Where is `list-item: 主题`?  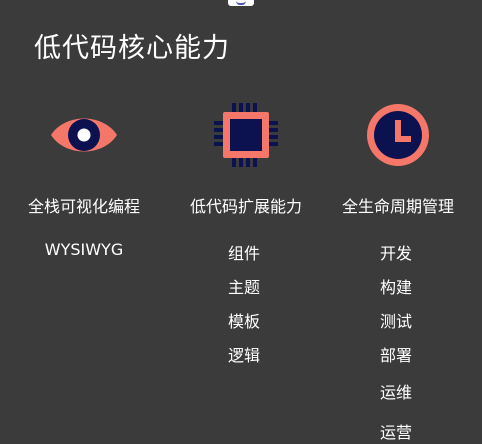 list-item: 主题 is located at coordinates (244, 287).